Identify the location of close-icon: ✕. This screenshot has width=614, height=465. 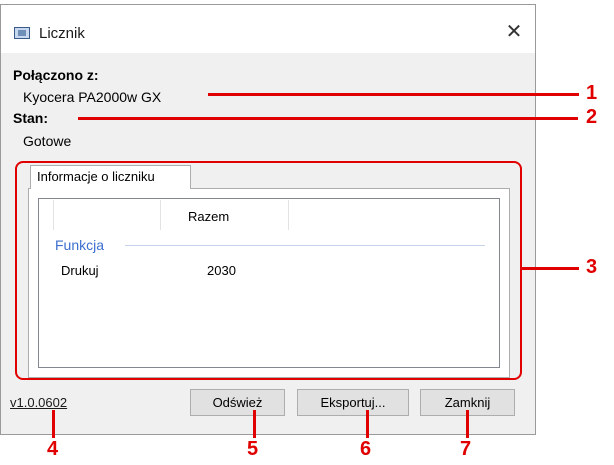
(514, 32).